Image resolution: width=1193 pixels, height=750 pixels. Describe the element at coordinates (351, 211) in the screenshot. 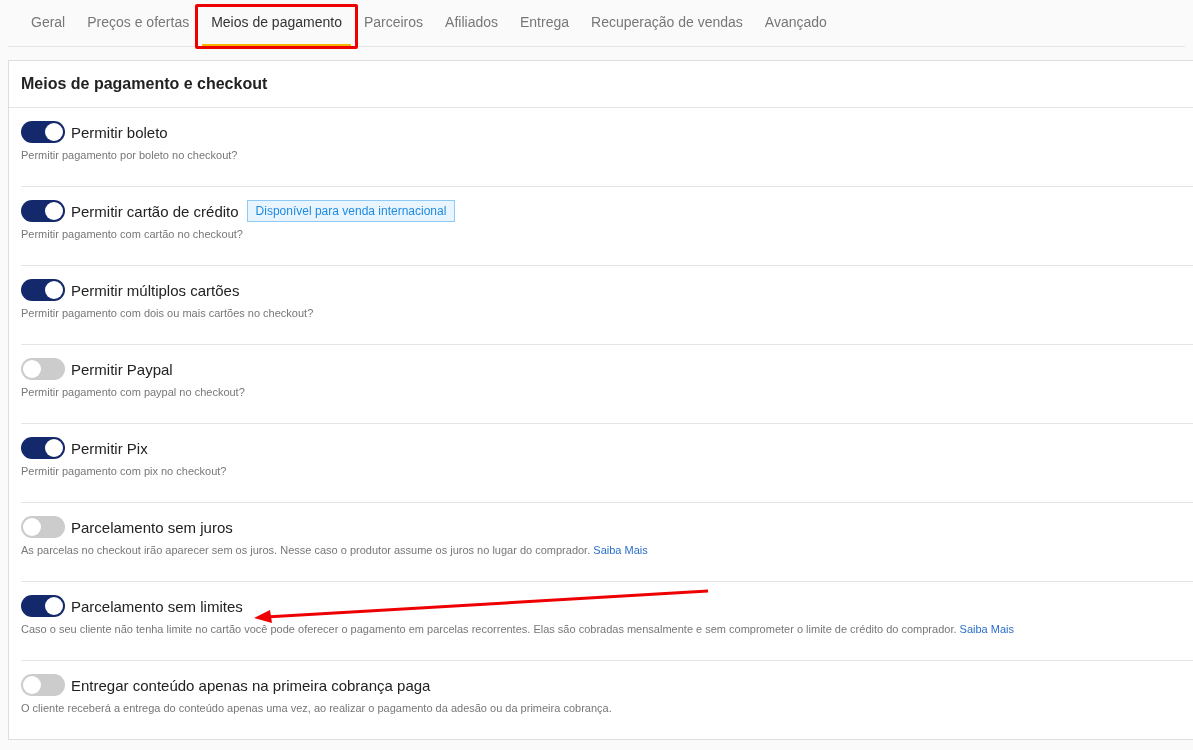

I see `info-tag: Disponível para venda internacional` at that location.